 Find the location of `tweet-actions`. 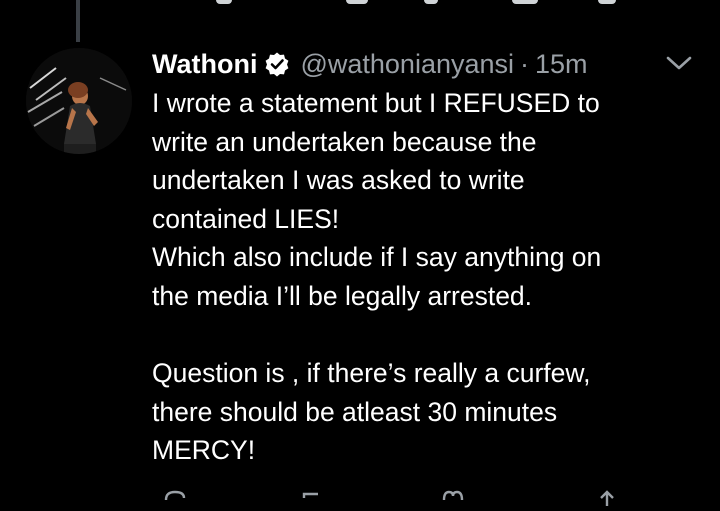

tweet-actions is located at coordinates (412, 496).